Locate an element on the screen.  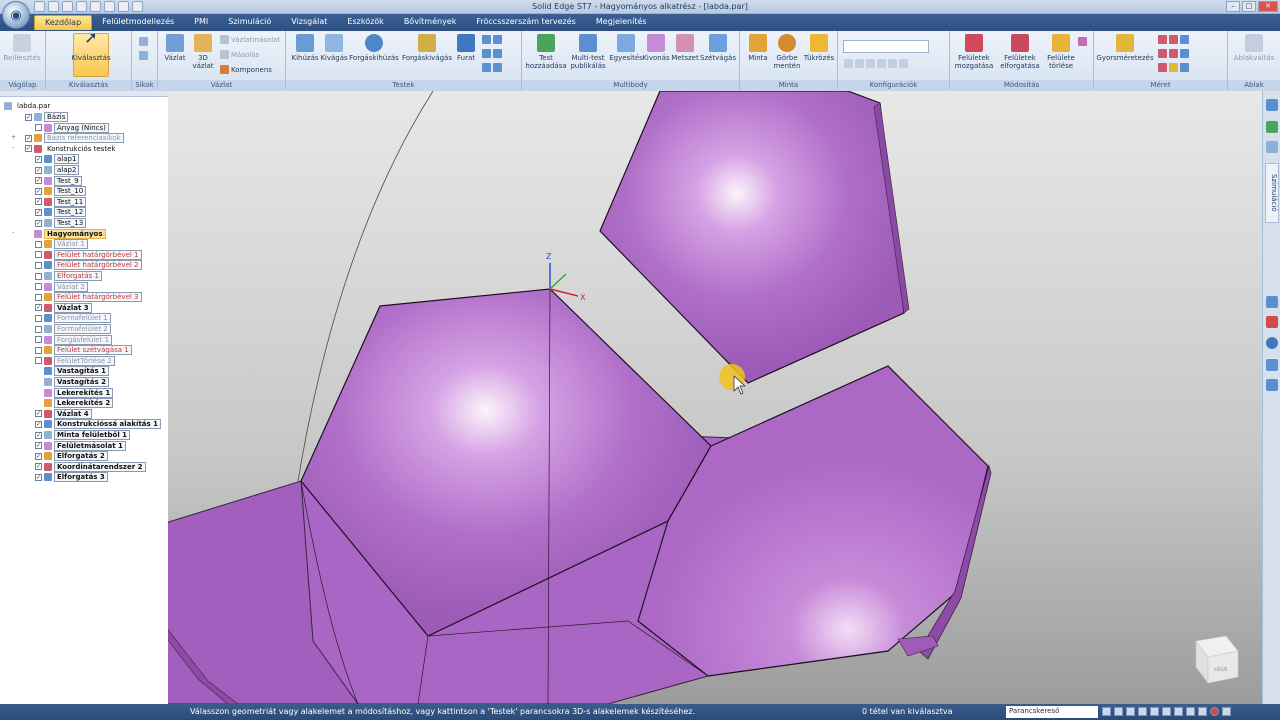
tree-item: - ✓ Konstrukciós testek is located at coordinates (64, 149).